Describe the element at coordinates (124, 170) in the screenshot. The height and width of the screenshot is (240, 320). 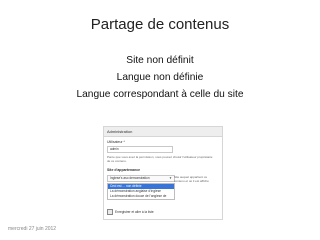
I see `site-section-label: Site d'appartenance` at that location.